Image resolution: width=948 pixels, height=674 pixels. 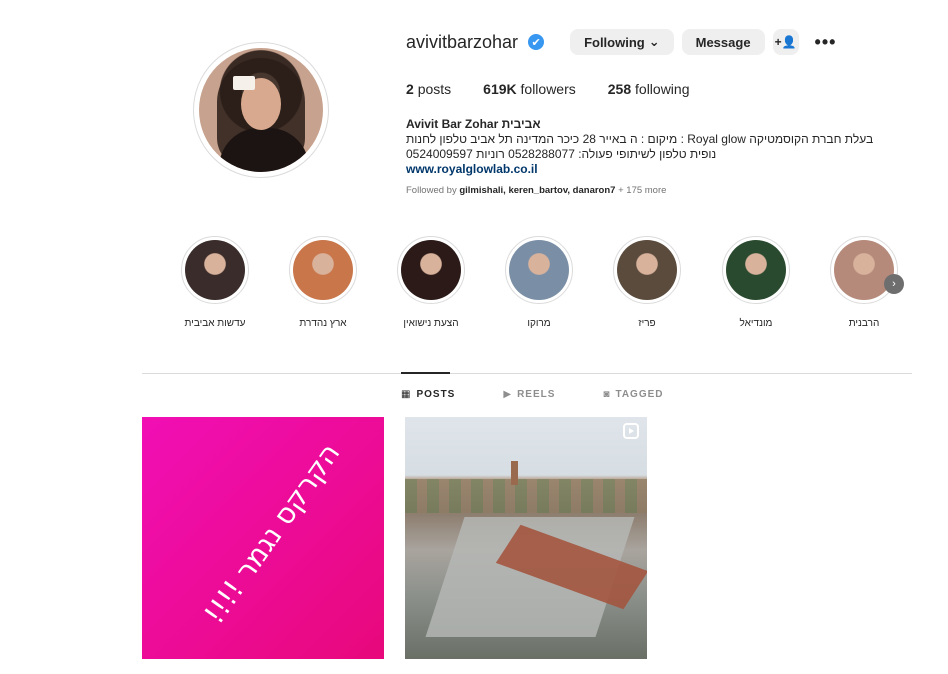 I want to click on following-button: Following ⌄, so click(x=622, y=42).